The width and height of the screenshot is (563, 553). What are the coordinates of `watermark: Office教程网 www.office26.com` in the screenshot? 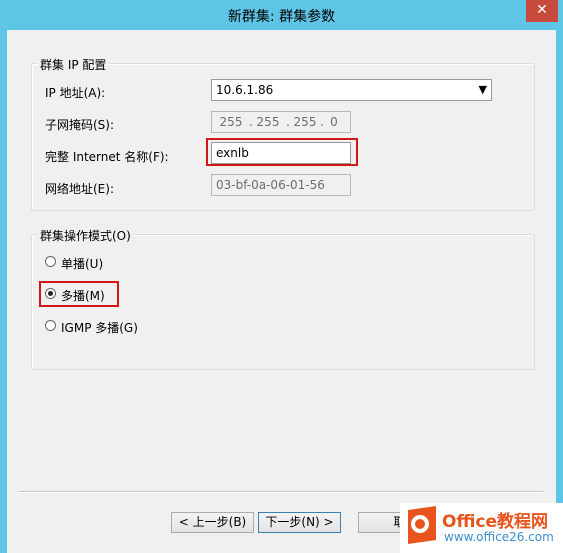 It's located at (481, 528).